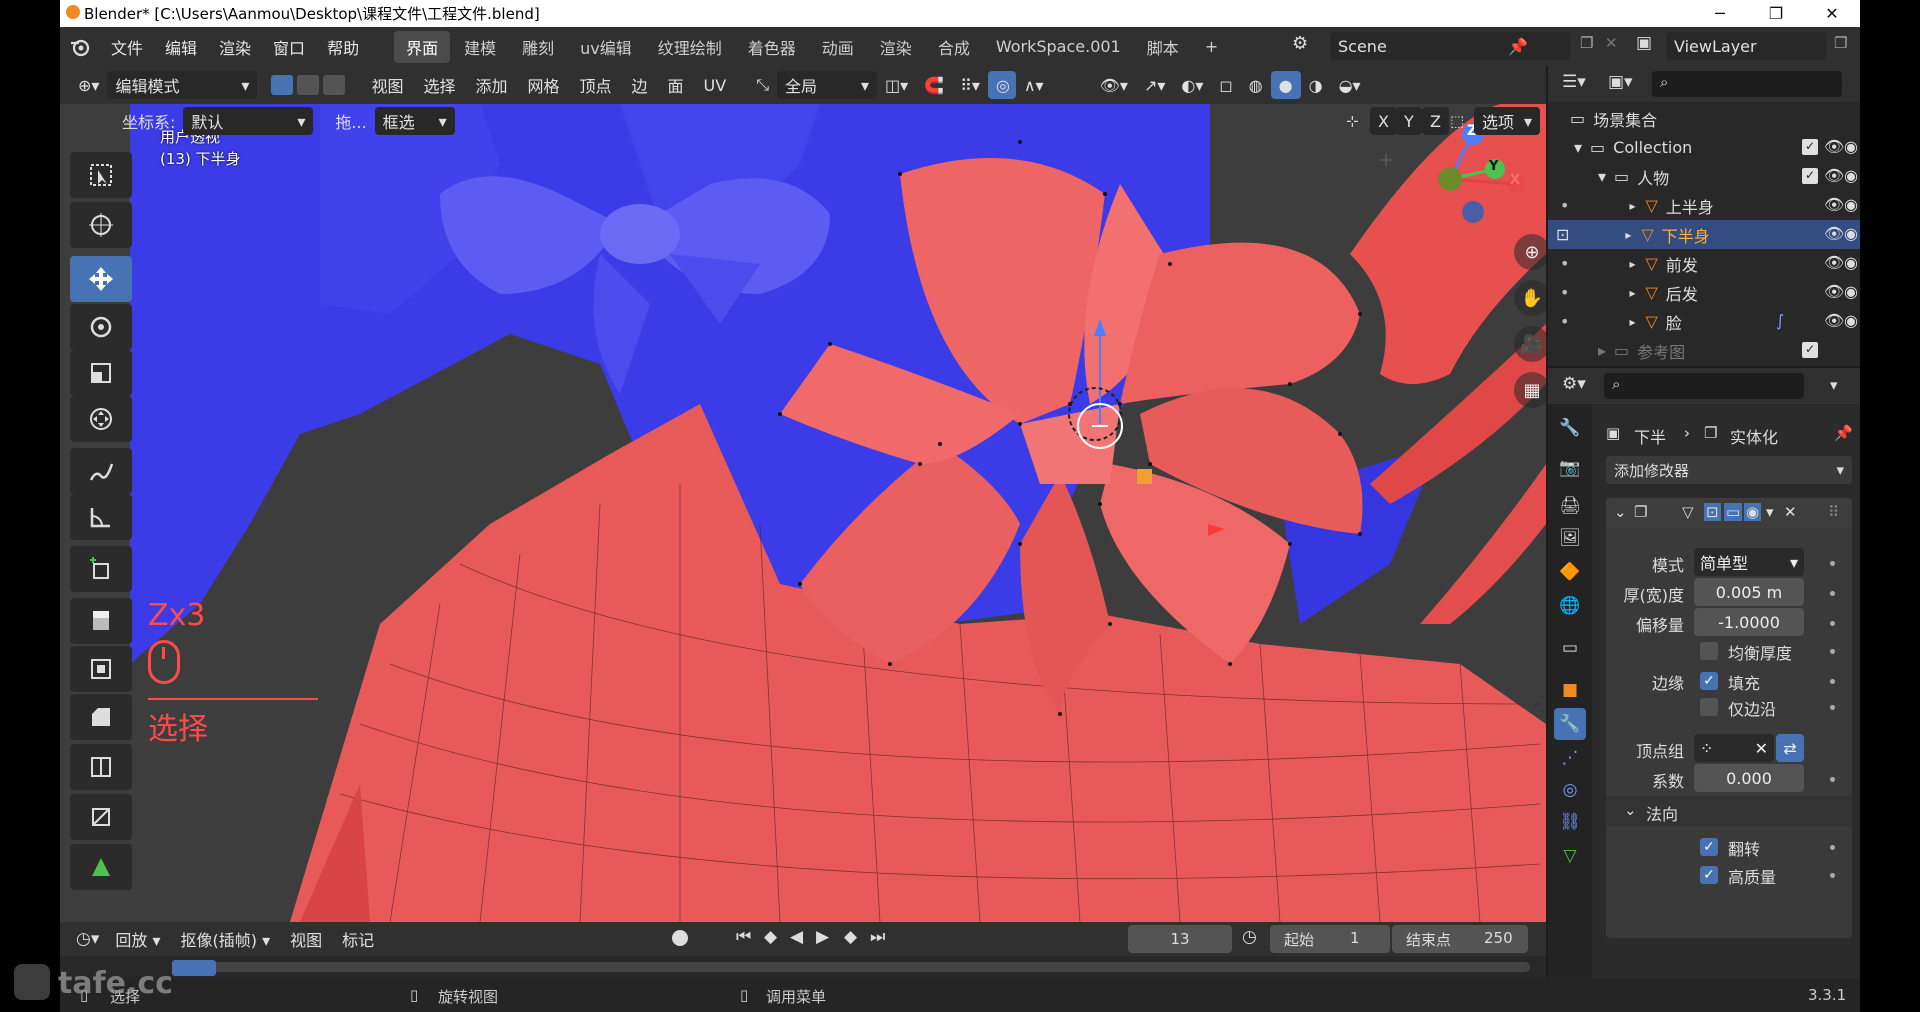 The image size is (1920, 1012). Describe the element at coordinates (1211, 46) in the screenshot. I see `add-workspace-button: +` at that location.